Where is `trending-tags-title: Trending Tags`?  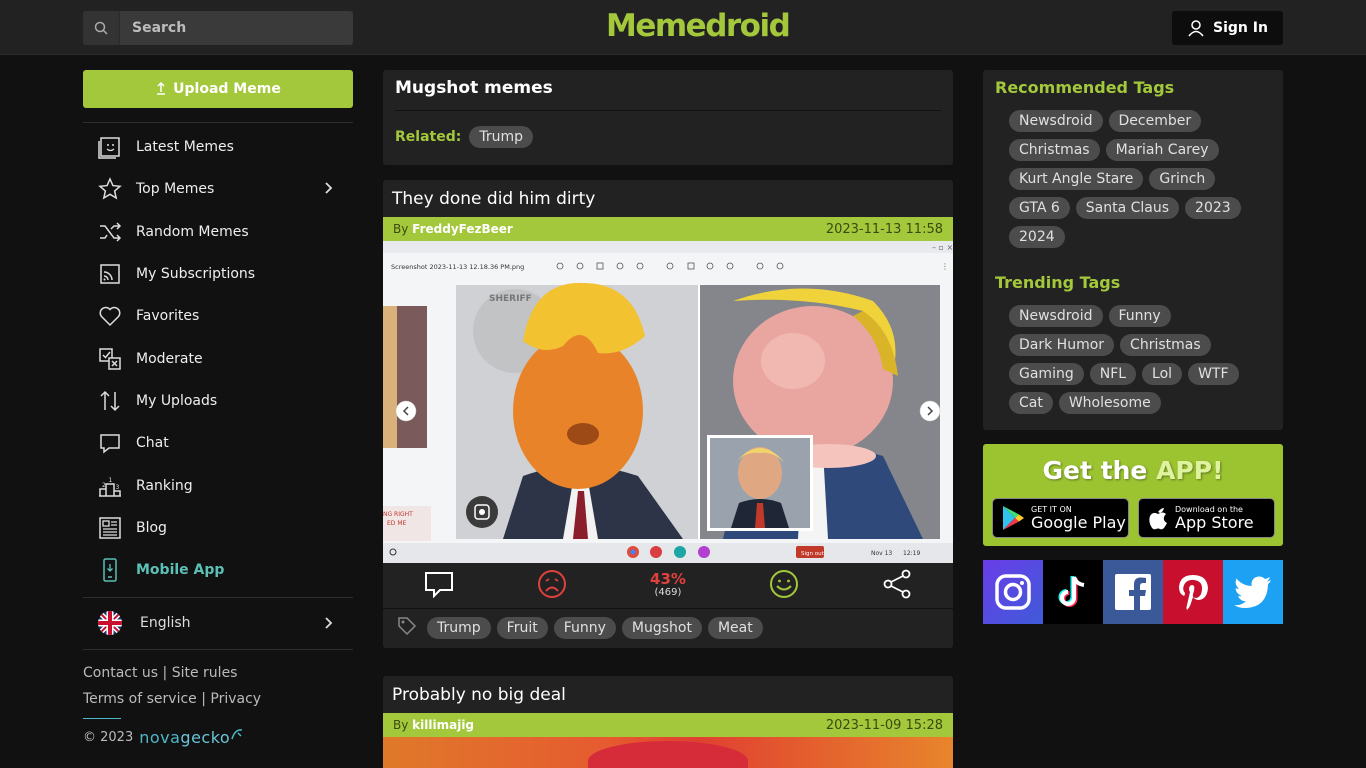 trending-tags-title: Trending Tags is located at coordinates (1058, 282).